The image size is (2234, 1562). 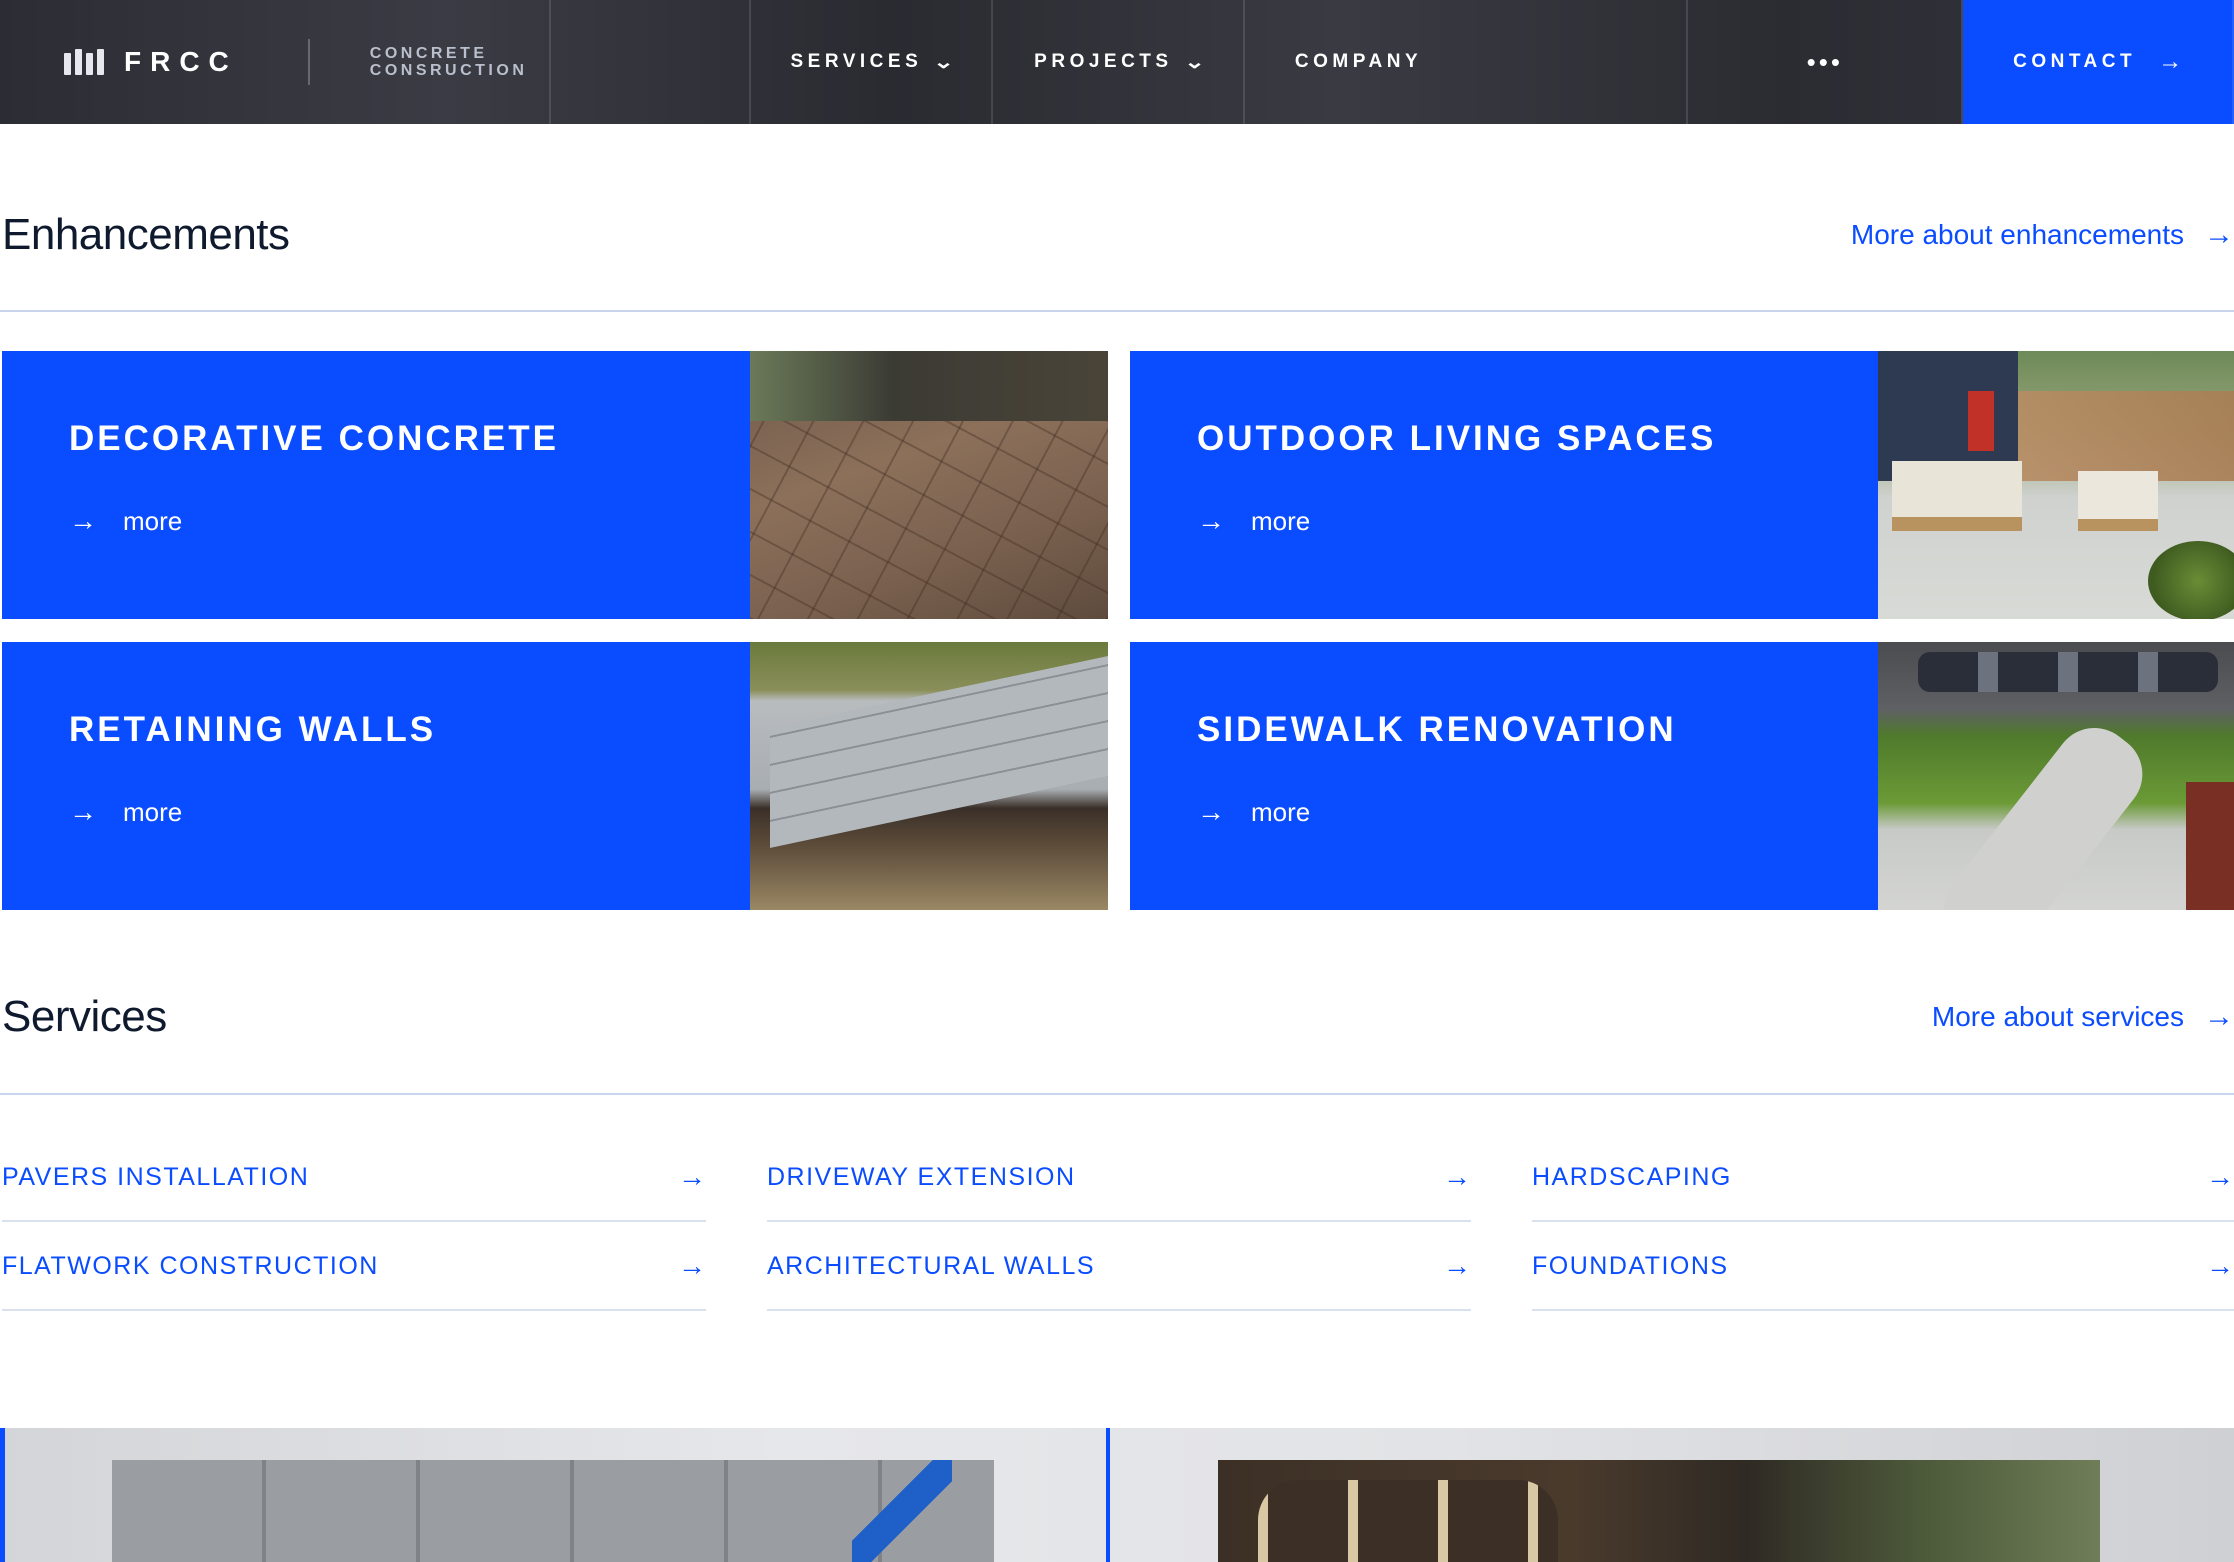 I want to click on contact-button: CONTACT →, so click(x=2098, y=62).